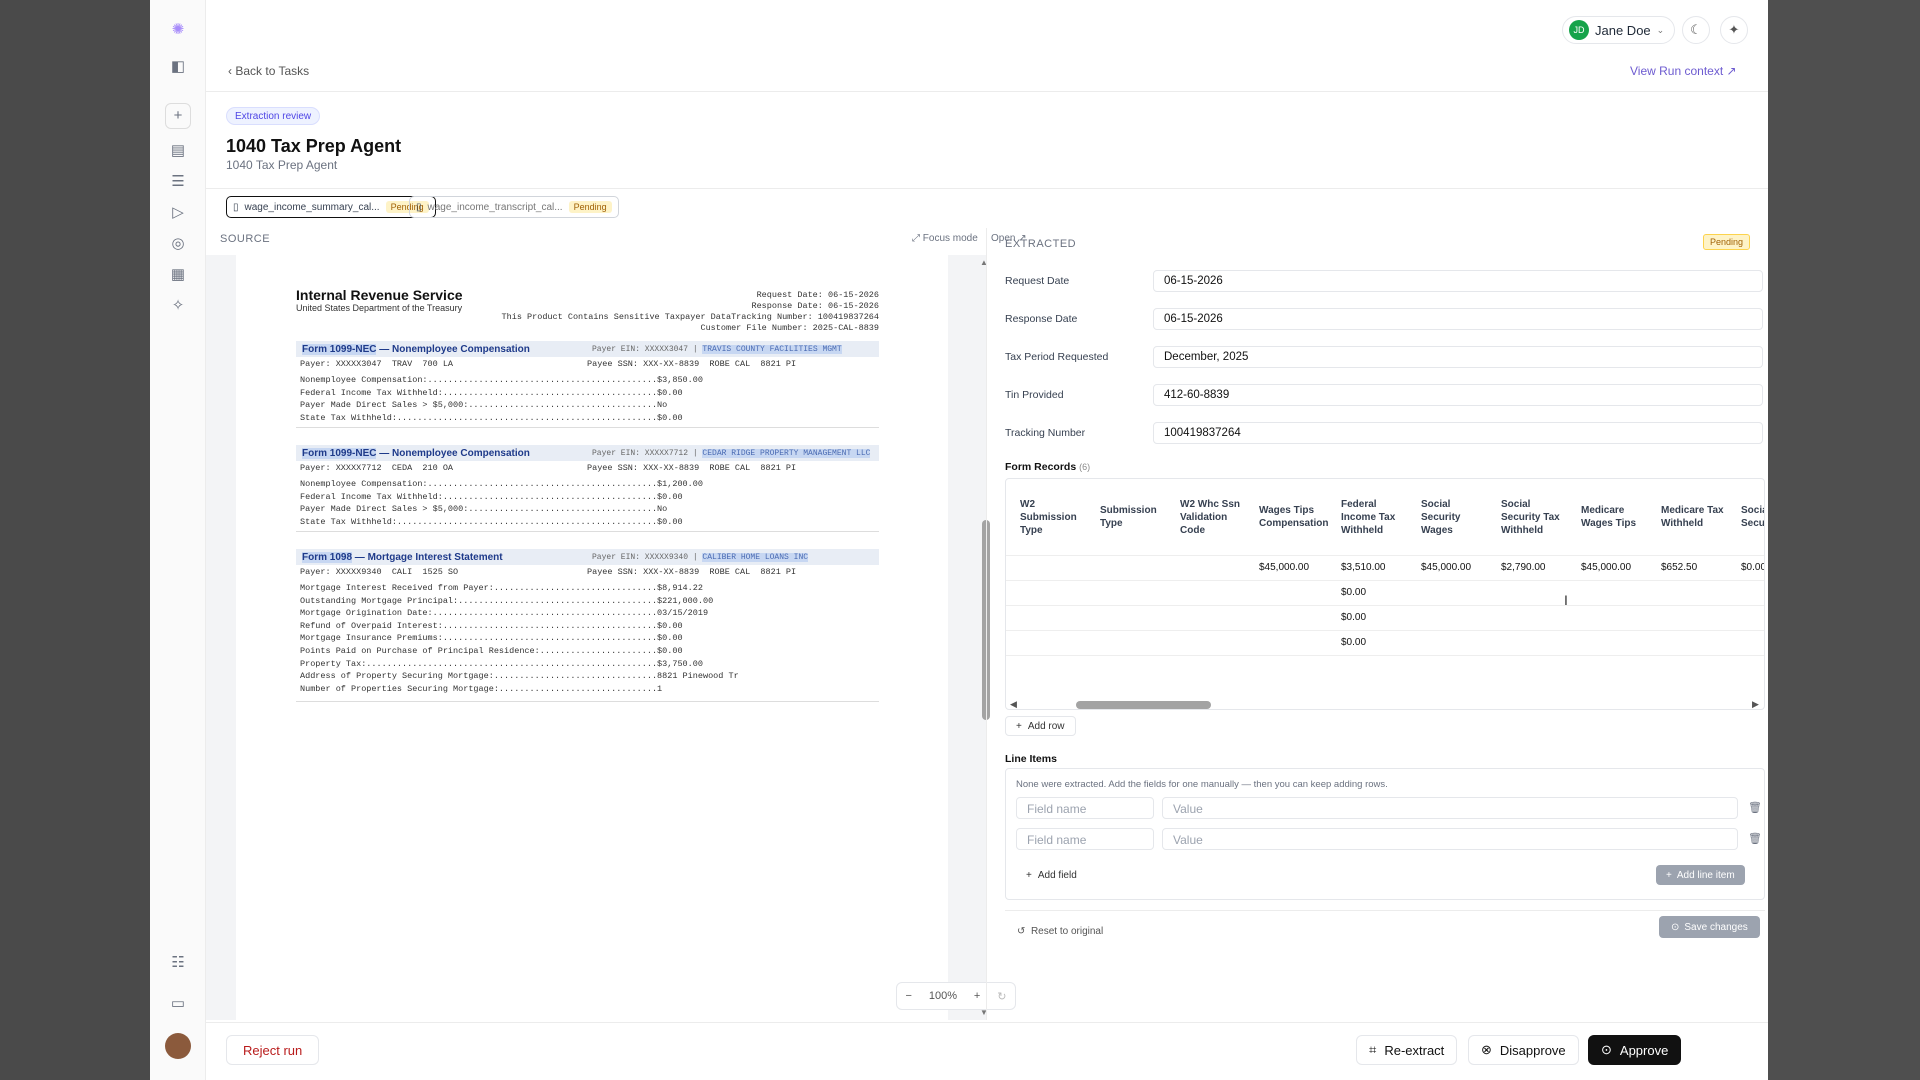 This screenshot has height=1080, width=1920. What do you see at coordinates (1040, 726) in the screenshot?
I see `add-row-button: + Add row` at bounding box center [1040, 726].